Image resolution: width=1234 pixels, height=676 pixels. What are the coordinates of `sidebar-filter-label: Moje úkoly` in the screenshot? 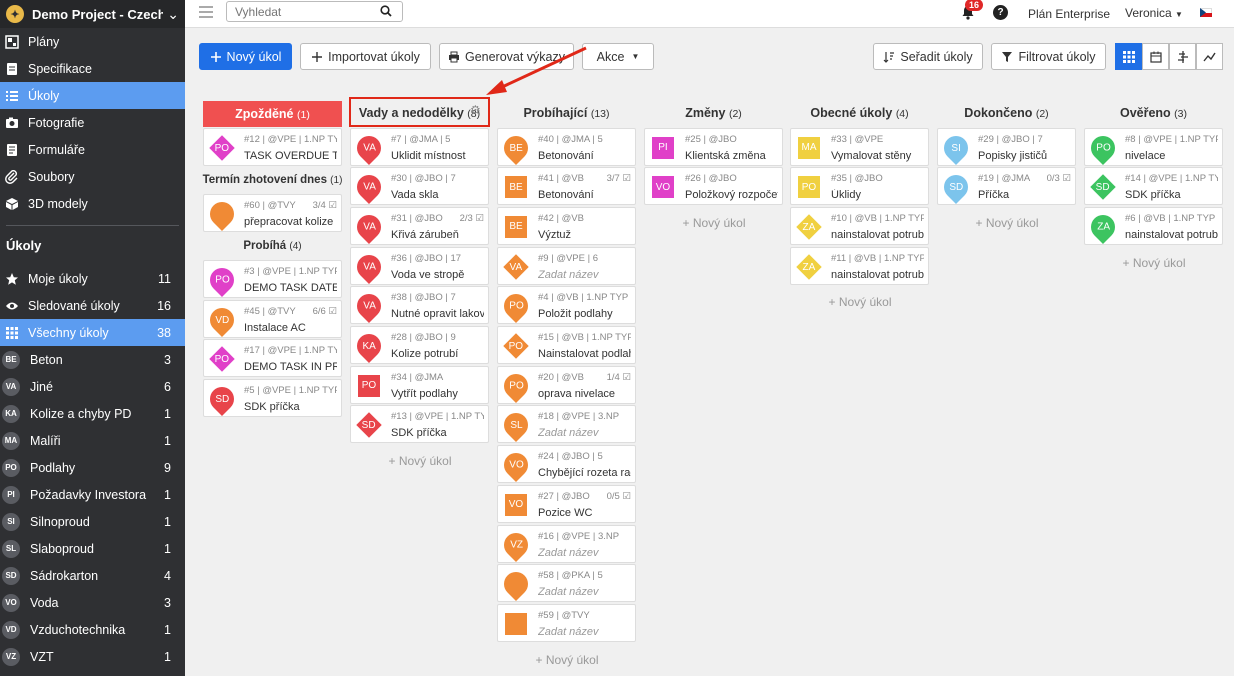 It's located at (58, 278).